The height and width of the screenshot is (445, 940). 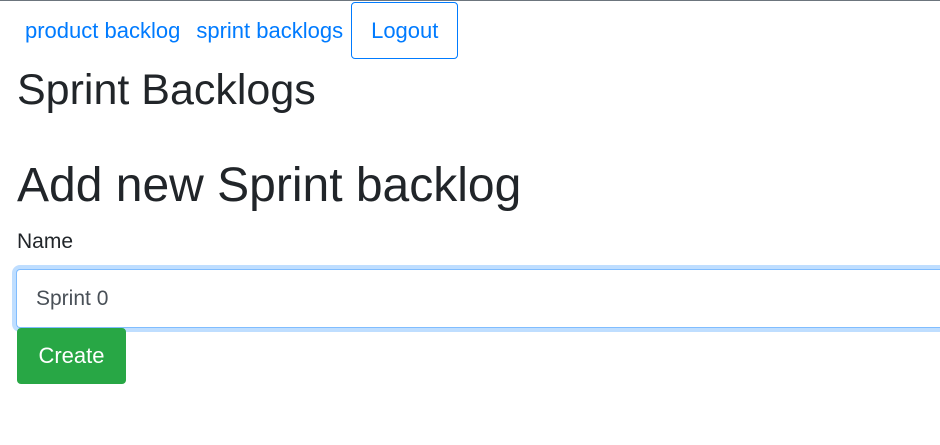 I want to click on nav-link-sprint-backlogs: sprint backlogs, so click(x=269, y=30).